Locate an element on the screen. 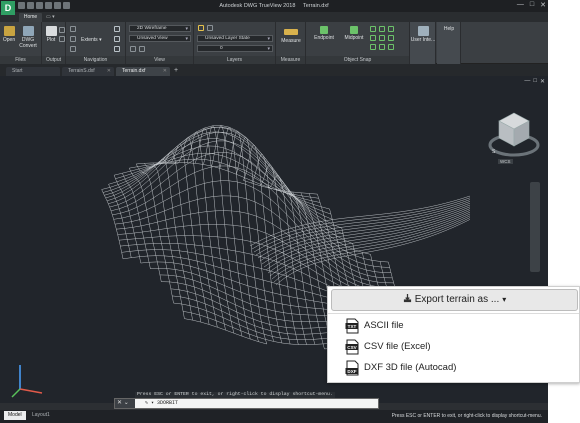 This screenshot has height=423, width=580. node-snap-icon is located at coordinates (382, 29).